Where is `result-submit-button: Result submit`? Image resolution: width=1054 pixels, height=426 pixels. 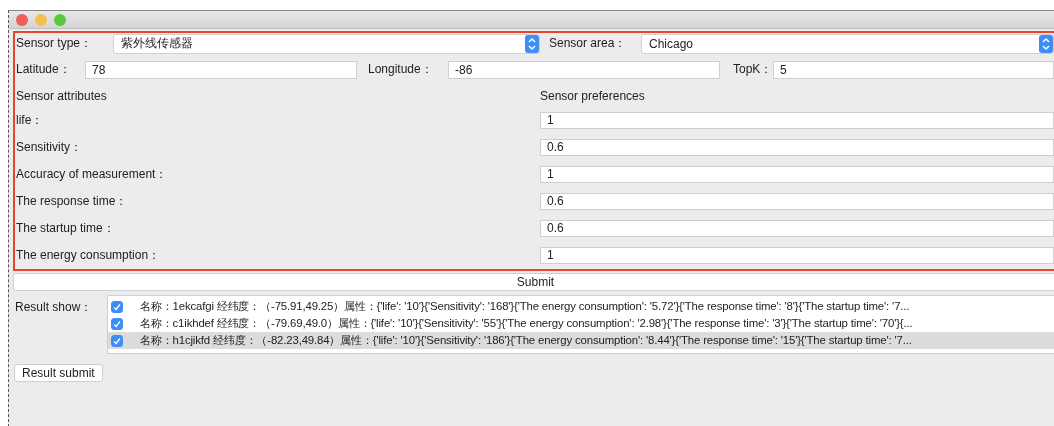
result-submit-button: Result submit is located at coordinates (58, 373).